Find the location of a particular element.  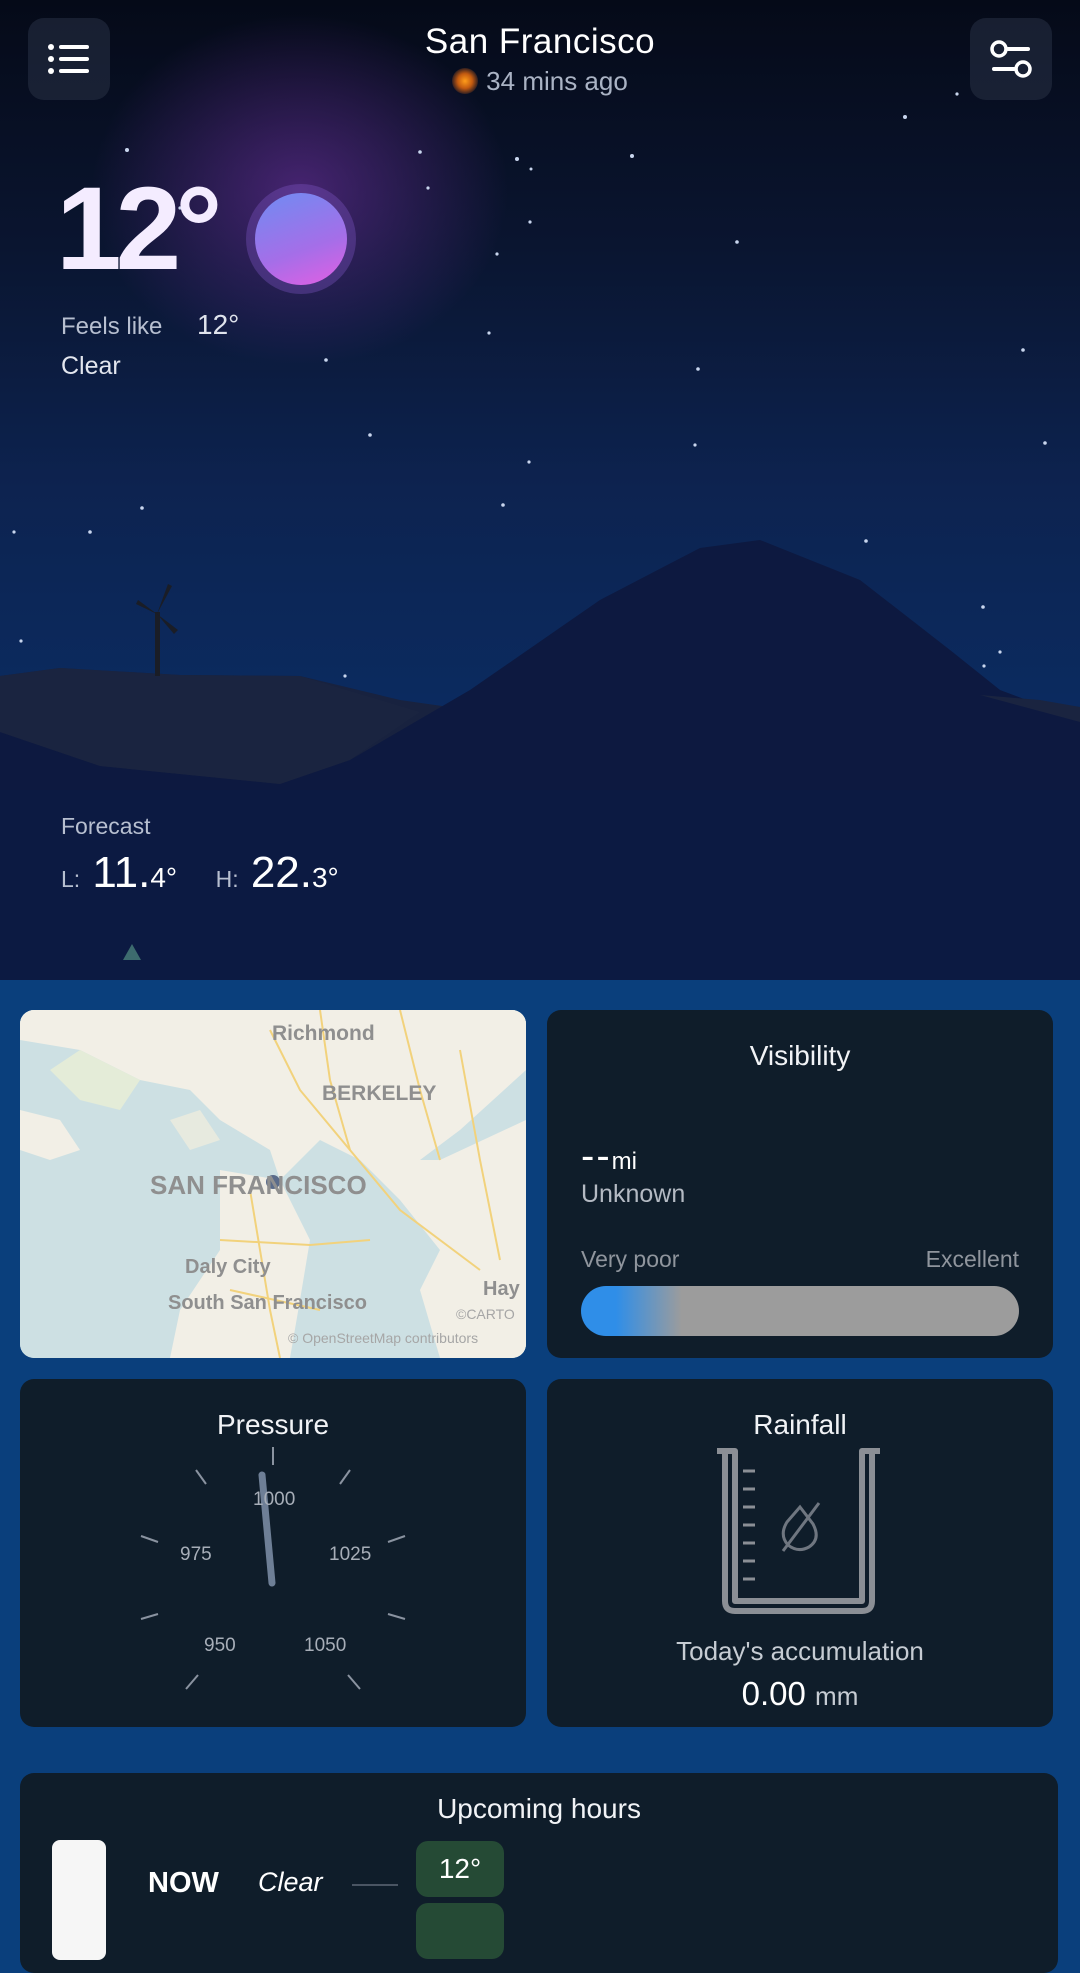

pressure-gauge is located at coordinates (273, 1568).